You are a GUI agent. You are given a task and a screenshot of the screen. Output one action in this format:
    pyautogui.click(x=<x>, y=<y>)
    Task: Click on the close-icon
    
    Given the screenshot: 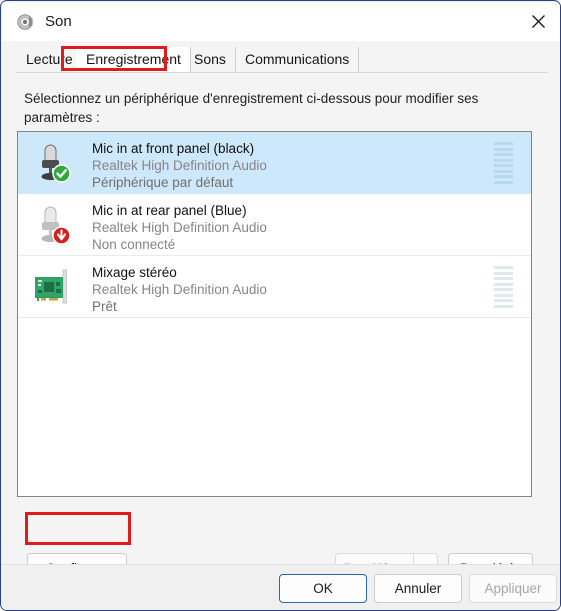 What is the action you would take?
    pyautogui.click(x=538, y=21)
    